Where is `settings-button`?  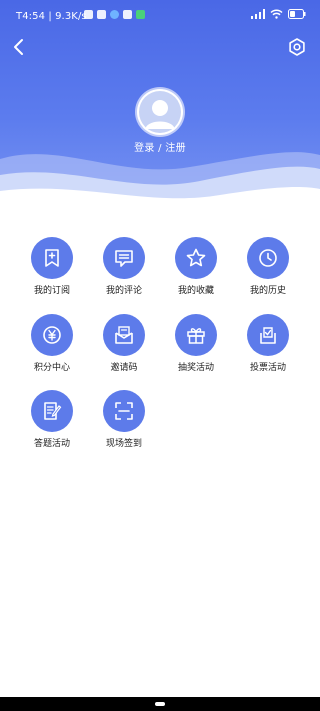 settings-button is located at coordinates (297, 47).